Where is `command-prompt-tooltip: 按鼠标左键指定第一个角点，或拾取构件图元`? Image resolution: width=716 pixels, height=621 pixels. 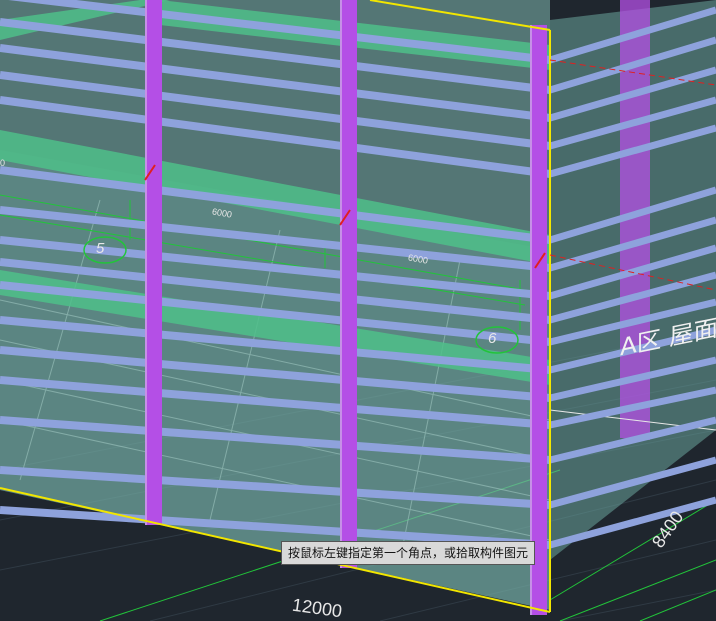
command-prompt-tooltip: 按鼠标左键指定第一个角点，或拾取构件图元 is located at coordinates (408, 553).